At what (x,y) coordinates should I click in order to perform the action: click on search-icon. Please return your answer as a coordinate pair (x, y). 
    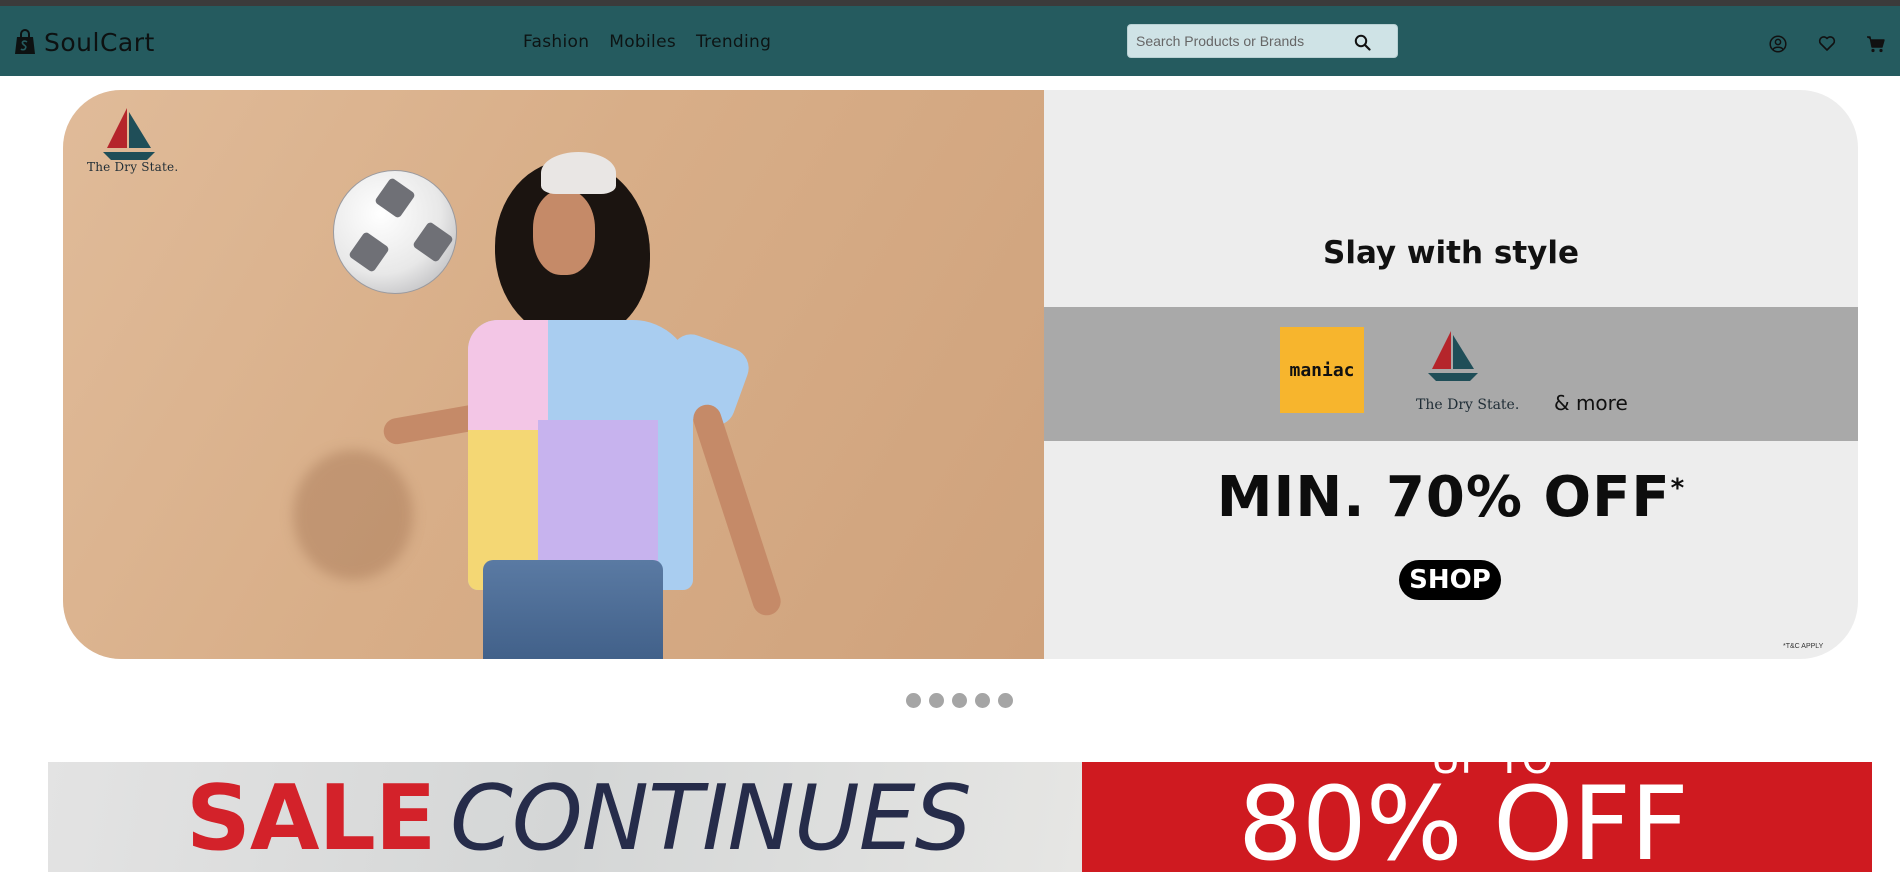
    Looking at the image, I should click on (1362, 42).